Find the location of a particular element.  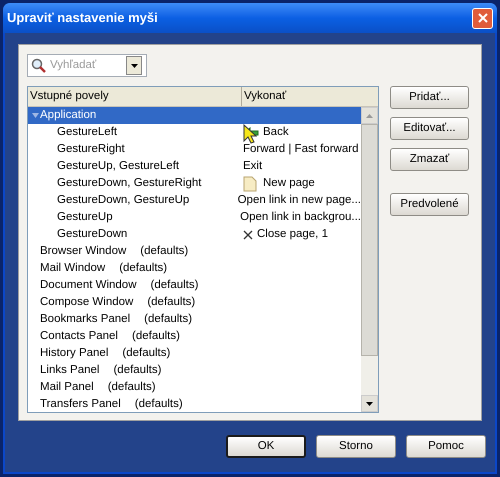

tree-row-label: Mail Panel is located at coordinates (67, 387).